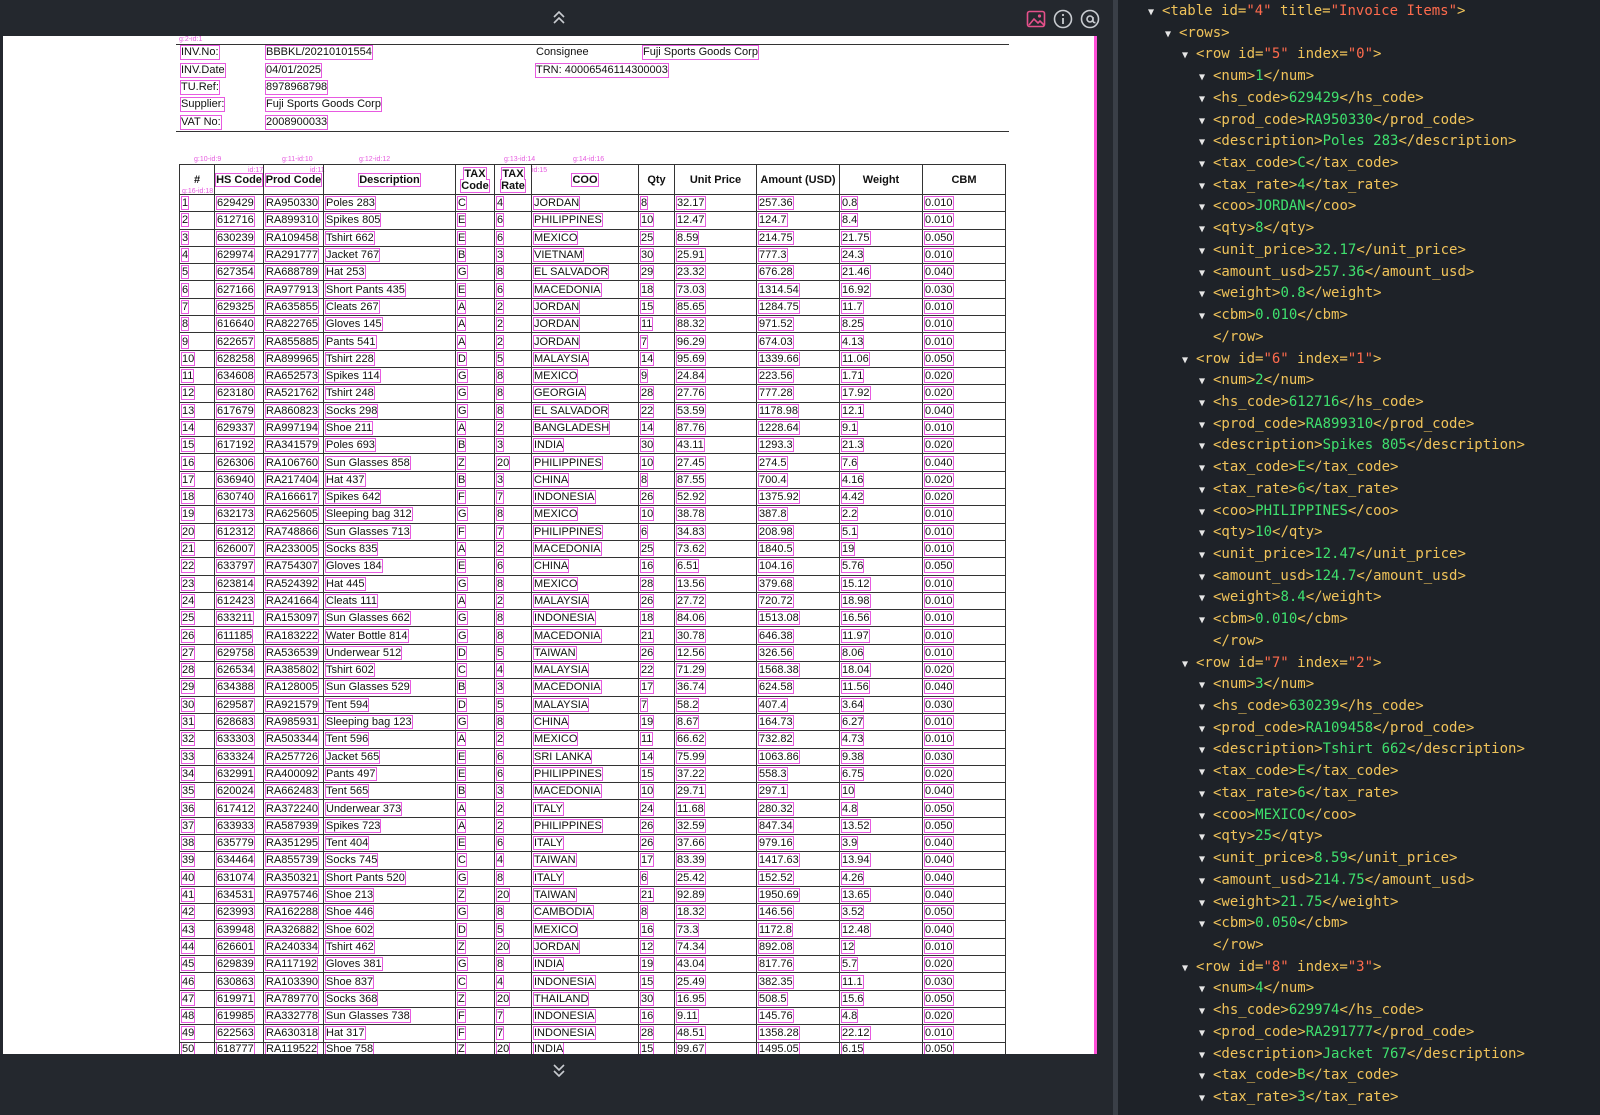 The width and height of the screenshot is (1600, 1115). Describe the element at coordinates (1332, 577) in the screenshot. I see `xml-tree-node: ▼ <amount_usd>124.7</amount_usd>` at that location.